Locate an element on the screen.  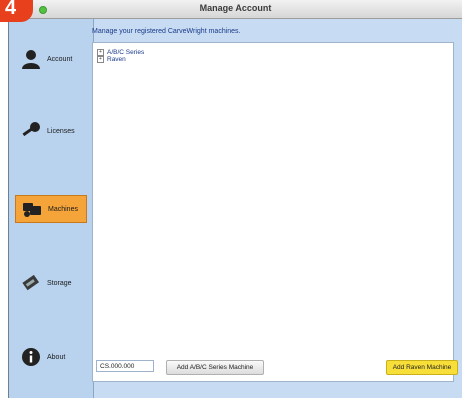
sidebar-item-label: Machines is located at coordinates (63, 209).